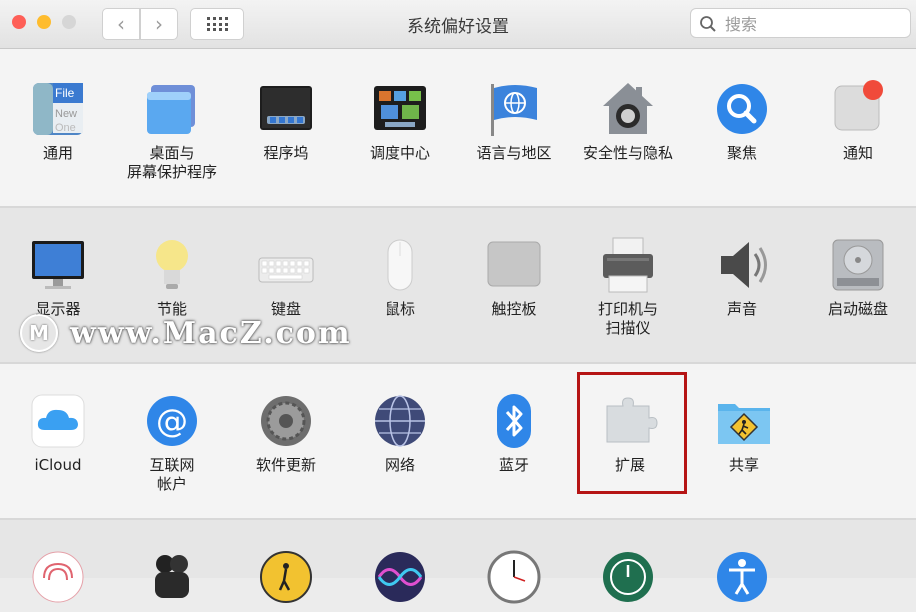  I want to click on pref-label: 声音, so click(741, 309).